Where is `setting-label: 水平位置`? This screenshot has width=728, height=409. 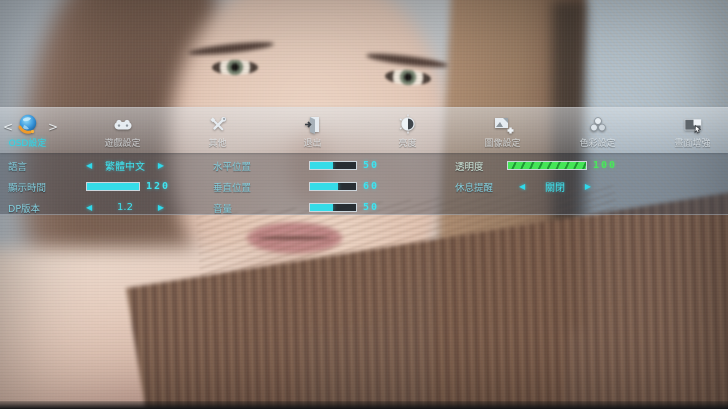
setting-label: 水平位置 is located at coordinates (232, 167).